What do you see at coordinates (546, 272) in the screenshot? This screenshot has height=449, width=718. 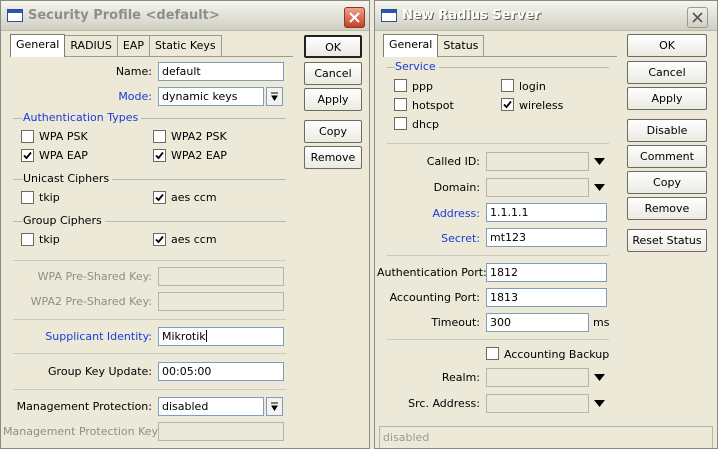 I see `authentication-port-input: 1812` at bounding box center [546, 272].